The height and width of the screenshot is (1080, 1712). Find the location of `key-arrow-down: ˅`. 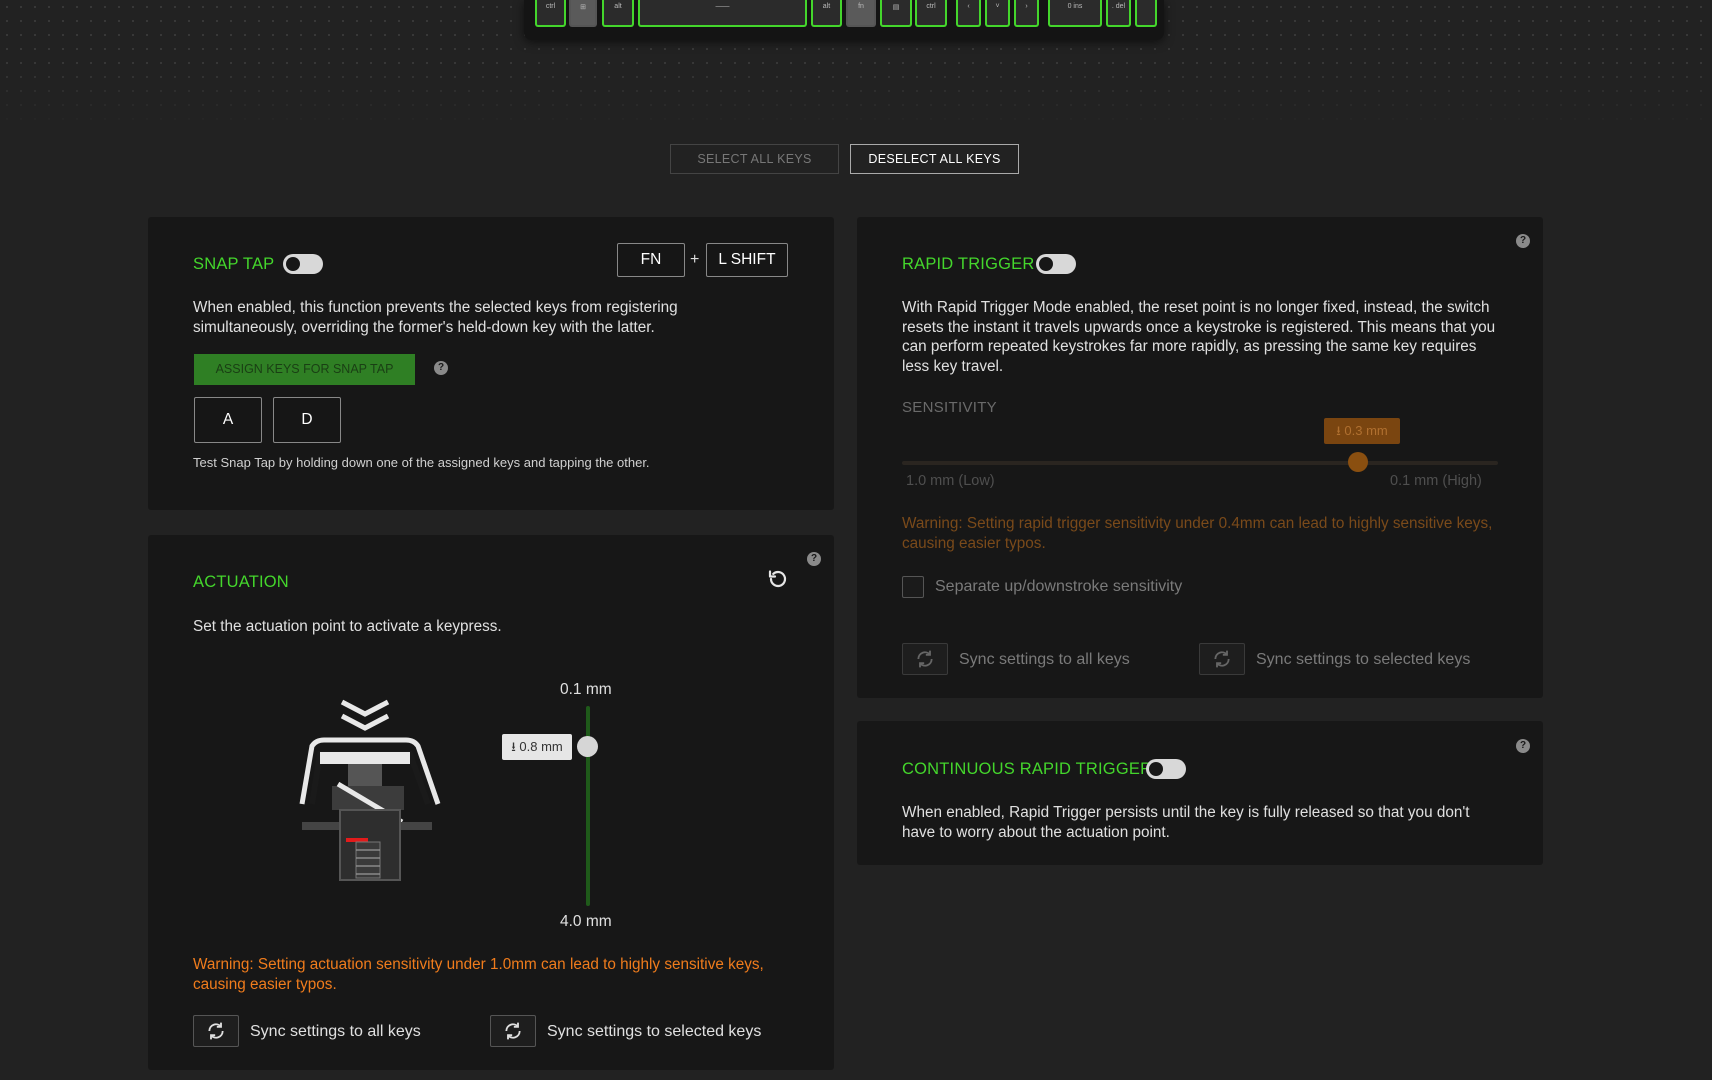

key-arrow-down: ˅ is located at coordinates (997, 13).